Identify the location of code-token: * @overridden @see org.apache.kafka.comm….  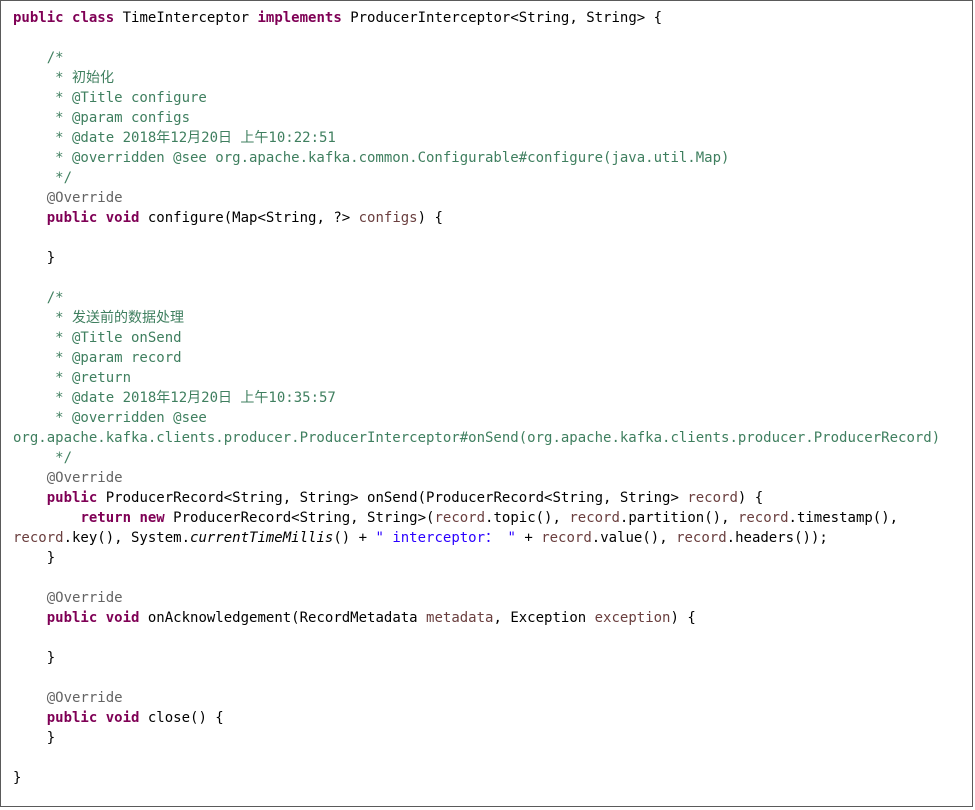
(371, 158).